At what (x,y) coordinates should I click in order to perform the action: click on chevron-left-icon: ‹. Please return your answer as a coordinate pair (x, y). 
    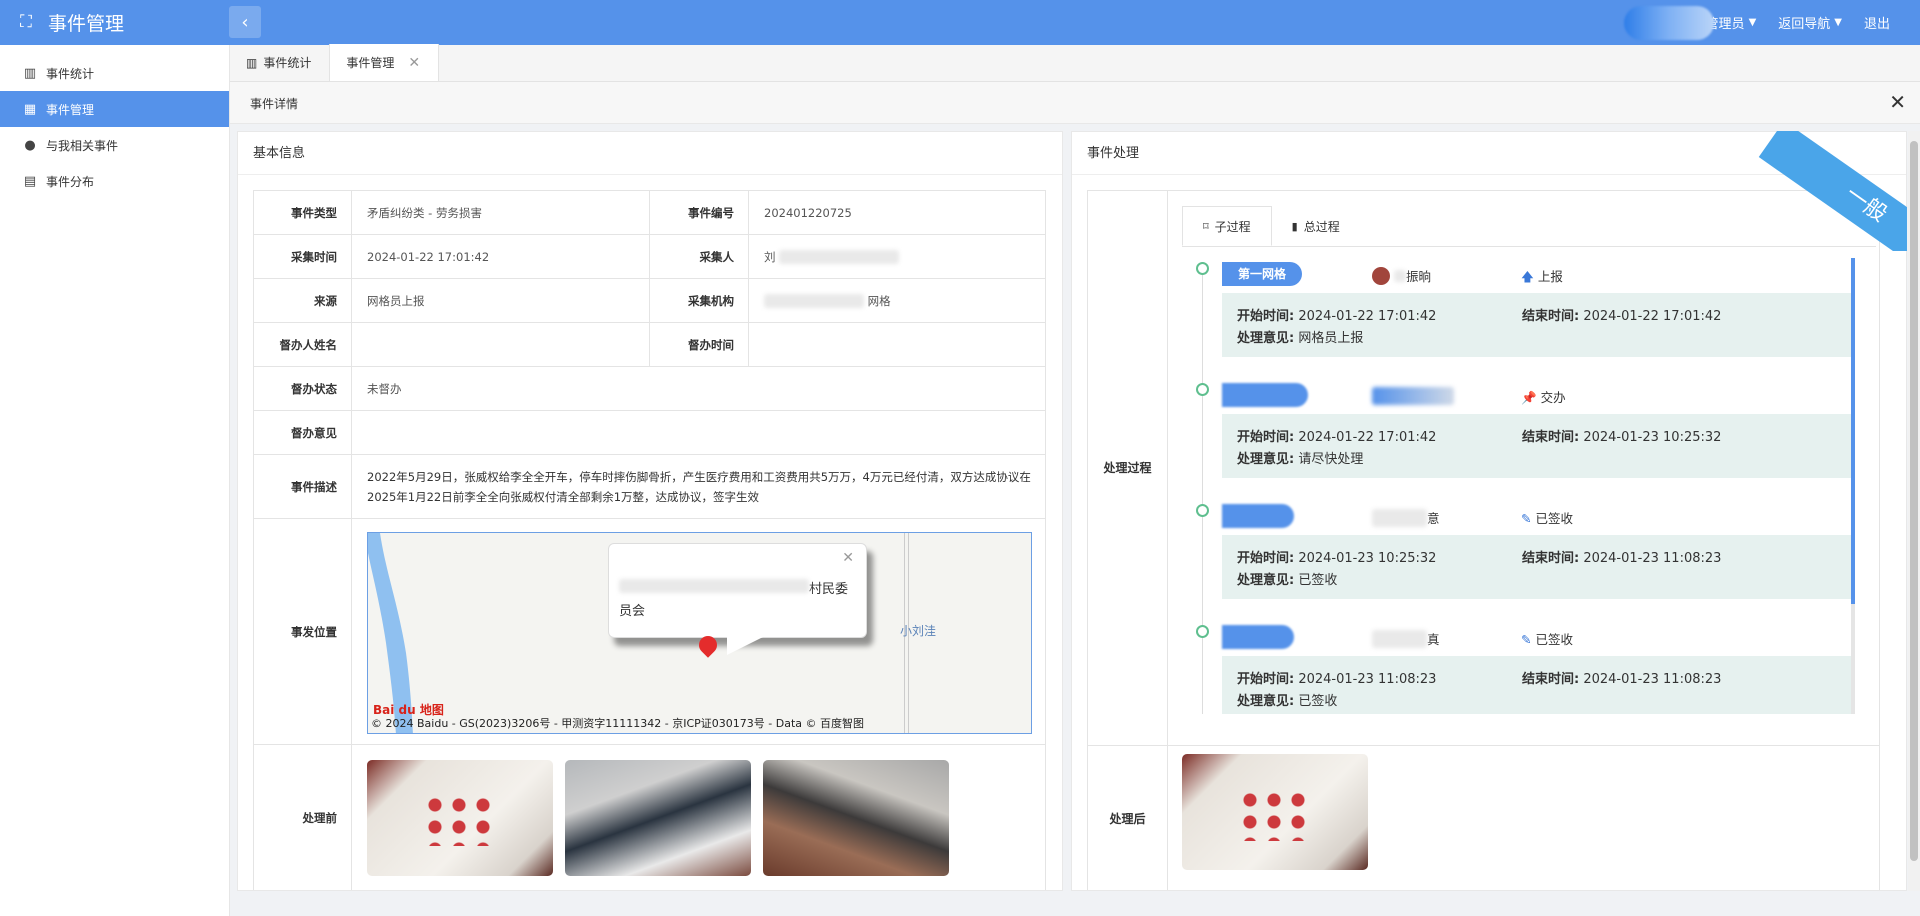
    Looking at the image, I should click on (245, 22).